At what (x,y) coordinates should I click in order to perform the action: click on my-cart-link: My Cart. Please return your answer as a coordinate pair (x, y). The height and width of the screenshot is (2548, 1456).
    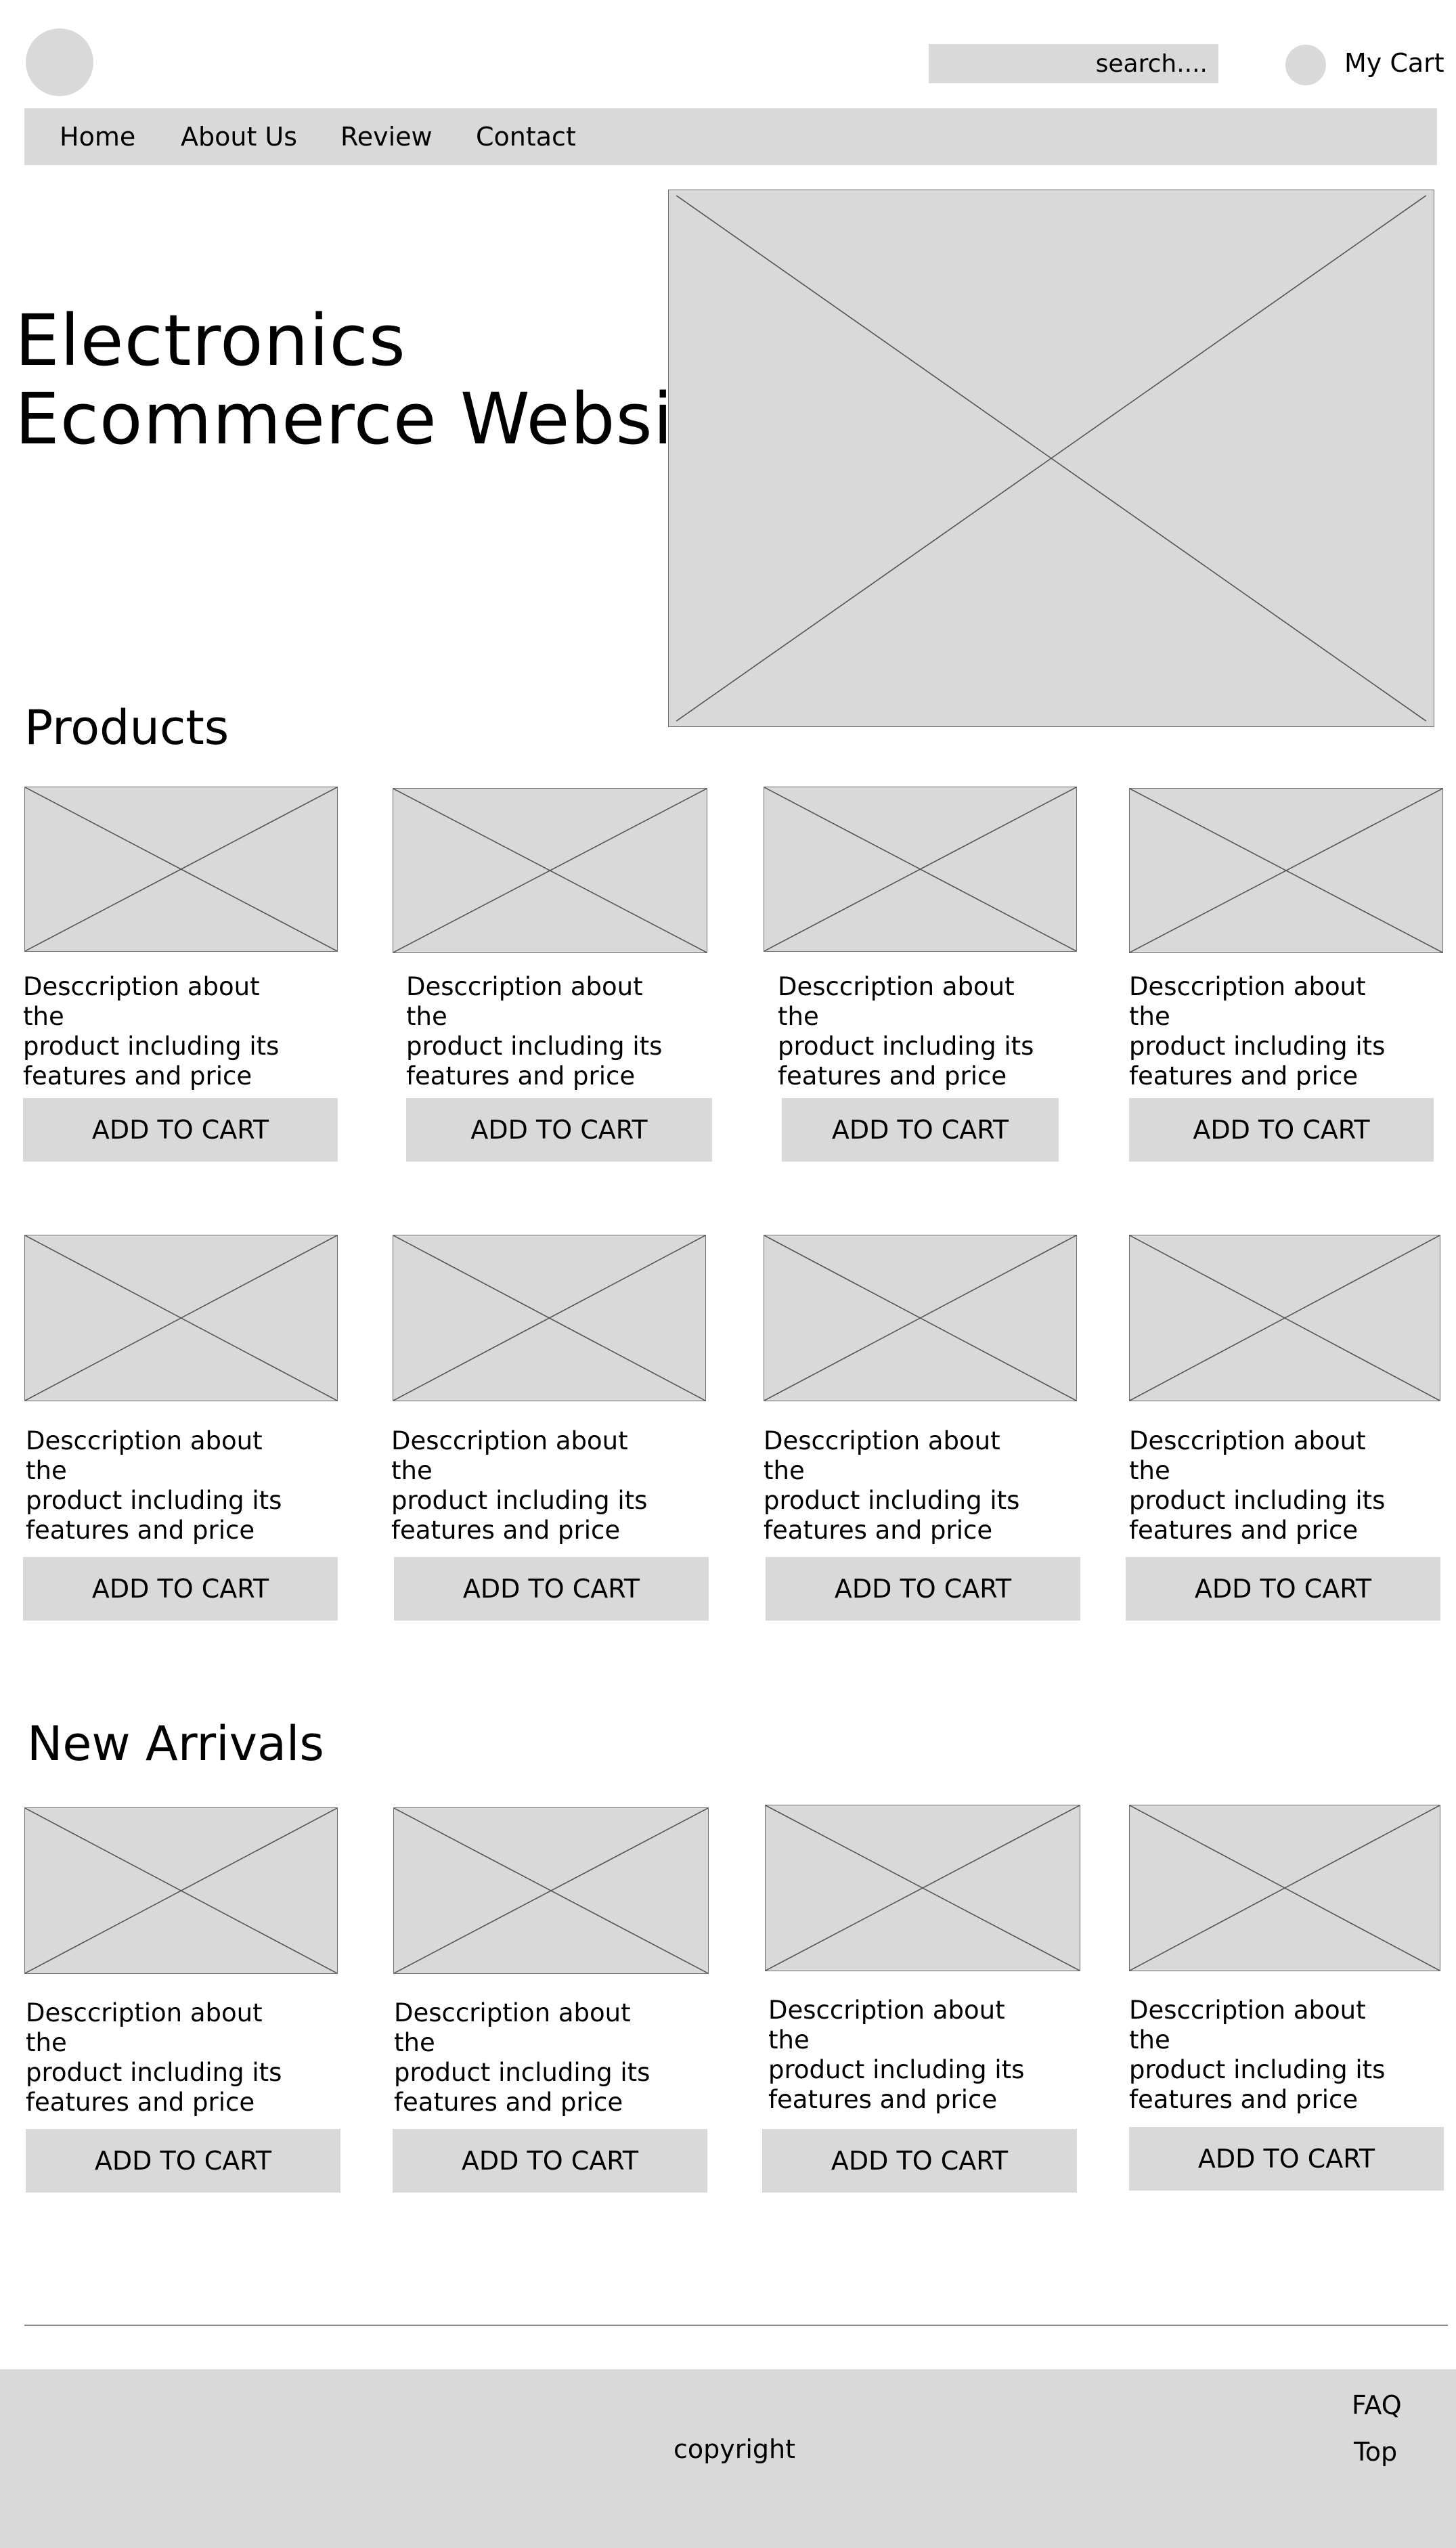
    Looking at the image, I should click on (1394, 63).